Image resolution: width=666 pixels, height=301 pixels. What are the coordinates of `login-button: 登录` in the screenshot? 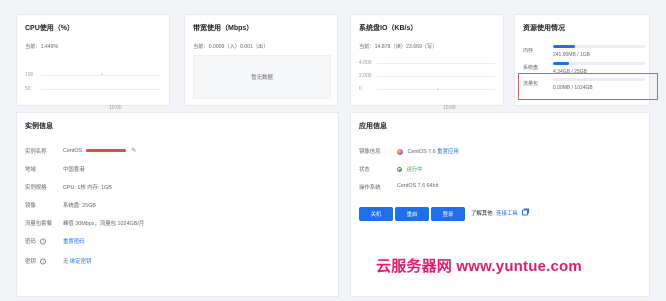 It's located at (448, 214).